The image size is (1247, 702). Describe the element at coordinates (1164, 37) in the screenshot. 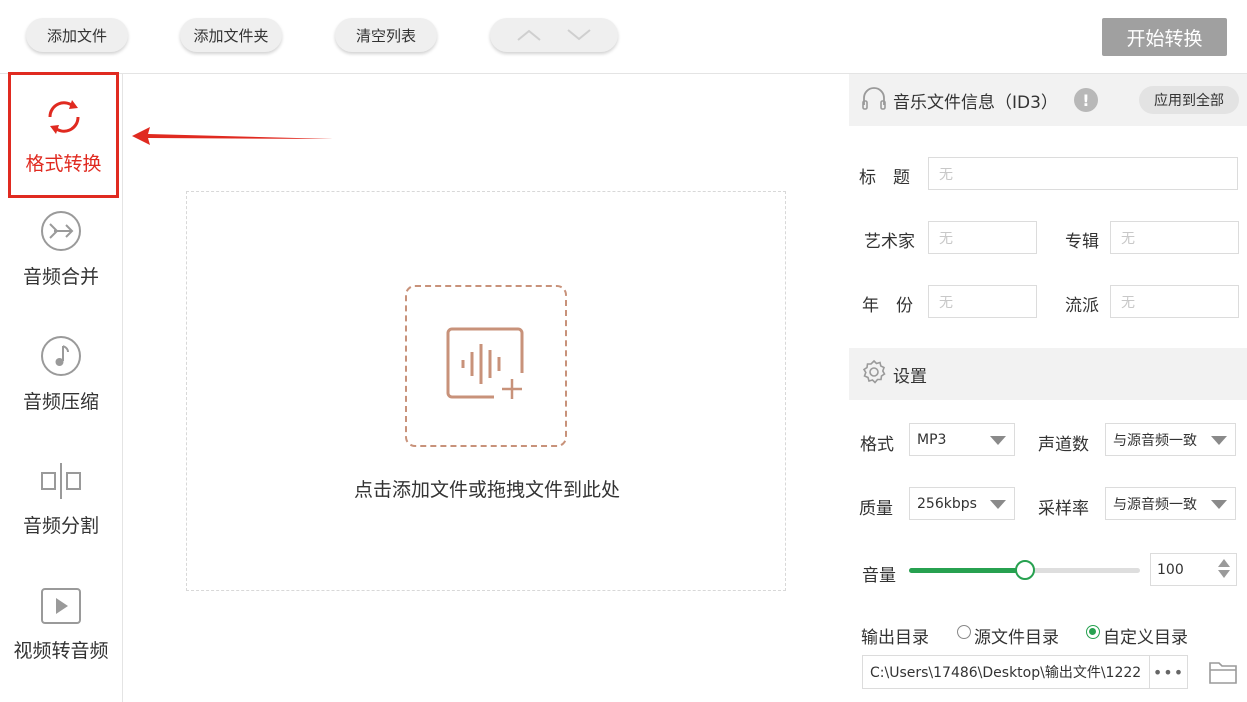

I see `start-convert-button: 开始转换` at that location.